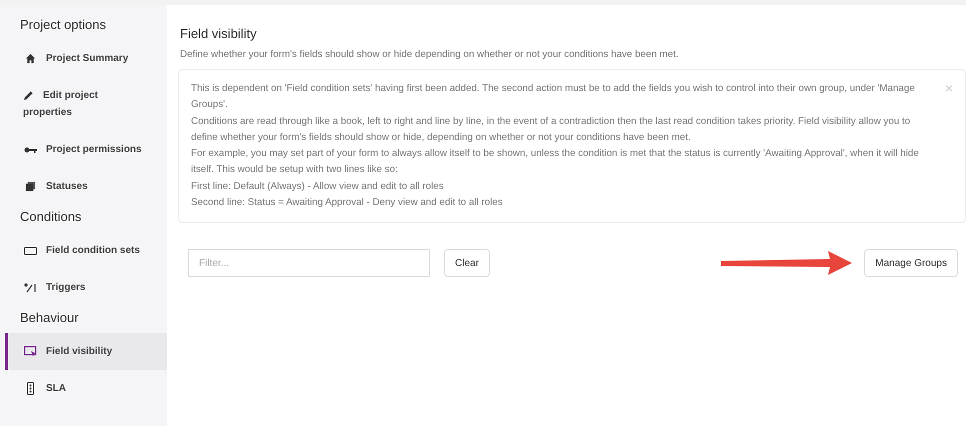 This screenshot has width=966, height=426. What do you see at coordinates (86, 250) in the screenshot?
I see `sidebar-item: Field condition sets` at bounding box center [86, 250].